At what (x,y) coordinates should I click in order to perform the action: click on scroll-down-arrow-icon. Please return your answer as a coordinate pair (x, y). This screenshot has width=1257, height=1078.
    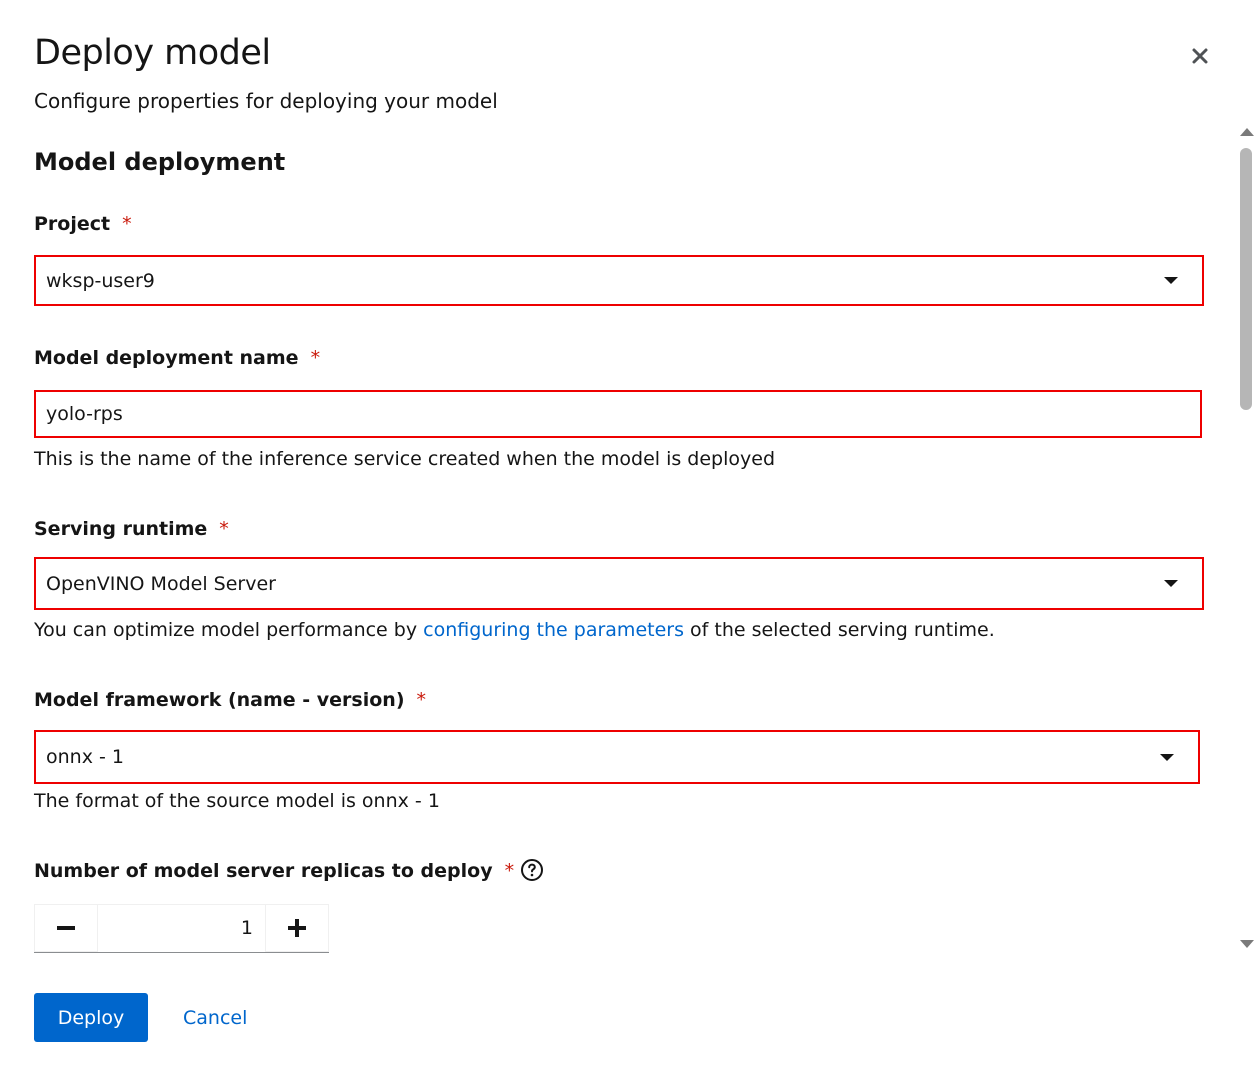
    Looking at the image, I should click on (1247, 944).